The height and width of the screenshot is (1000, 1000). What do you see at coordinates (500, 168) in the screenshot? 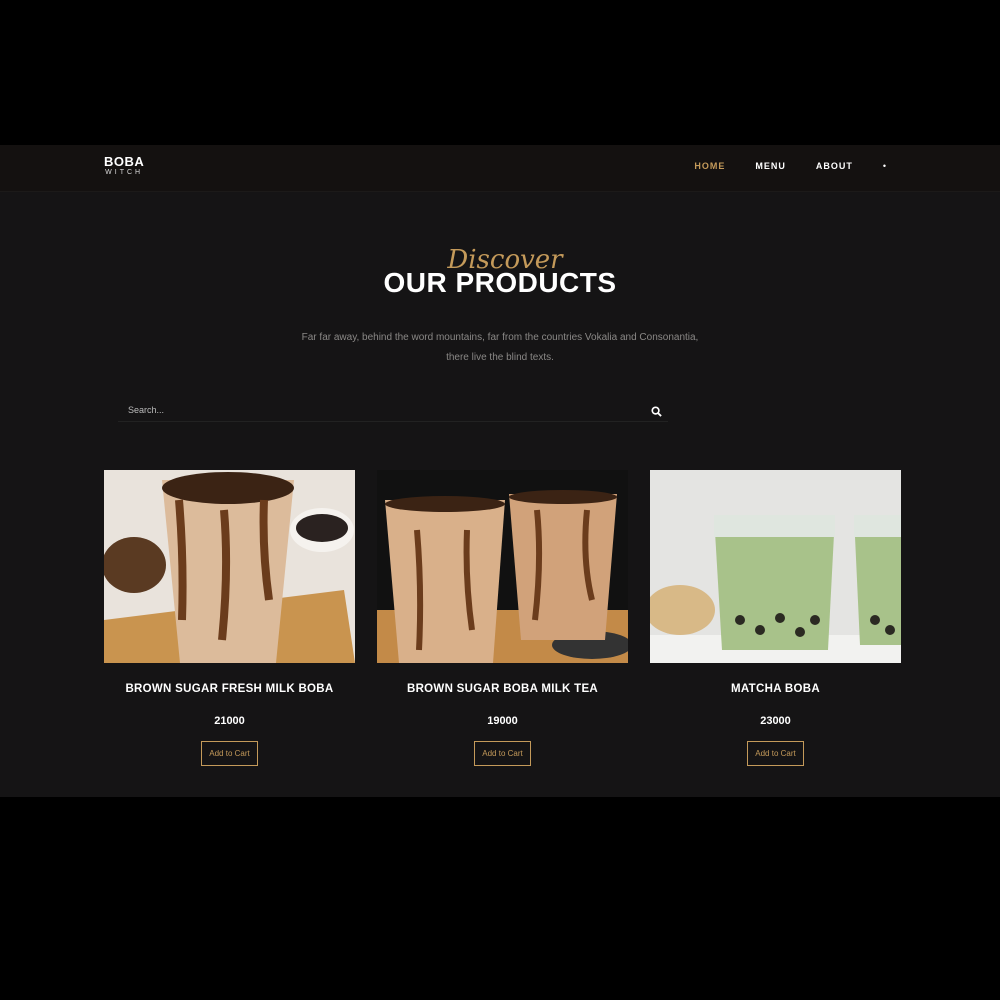
I see `navbar: BOBA WITCH HOME MENU ABOUT •` at bounding box center [500, 168].